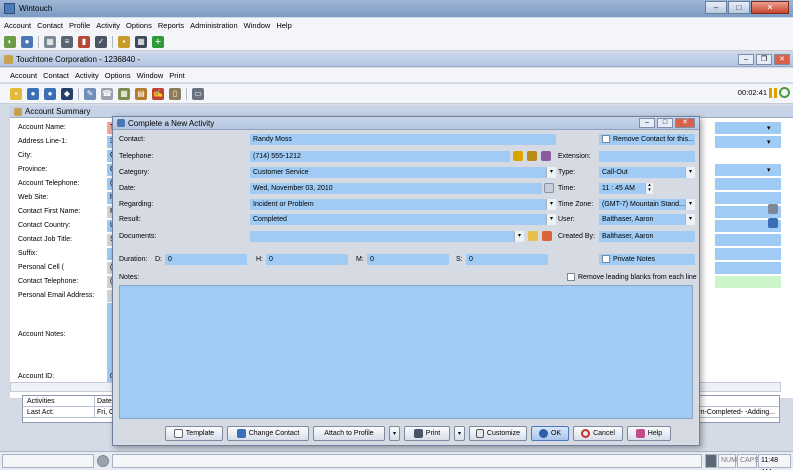 This screenshot has height=470, width=793. I want to click on result-select: Completed, so click(403, 219).